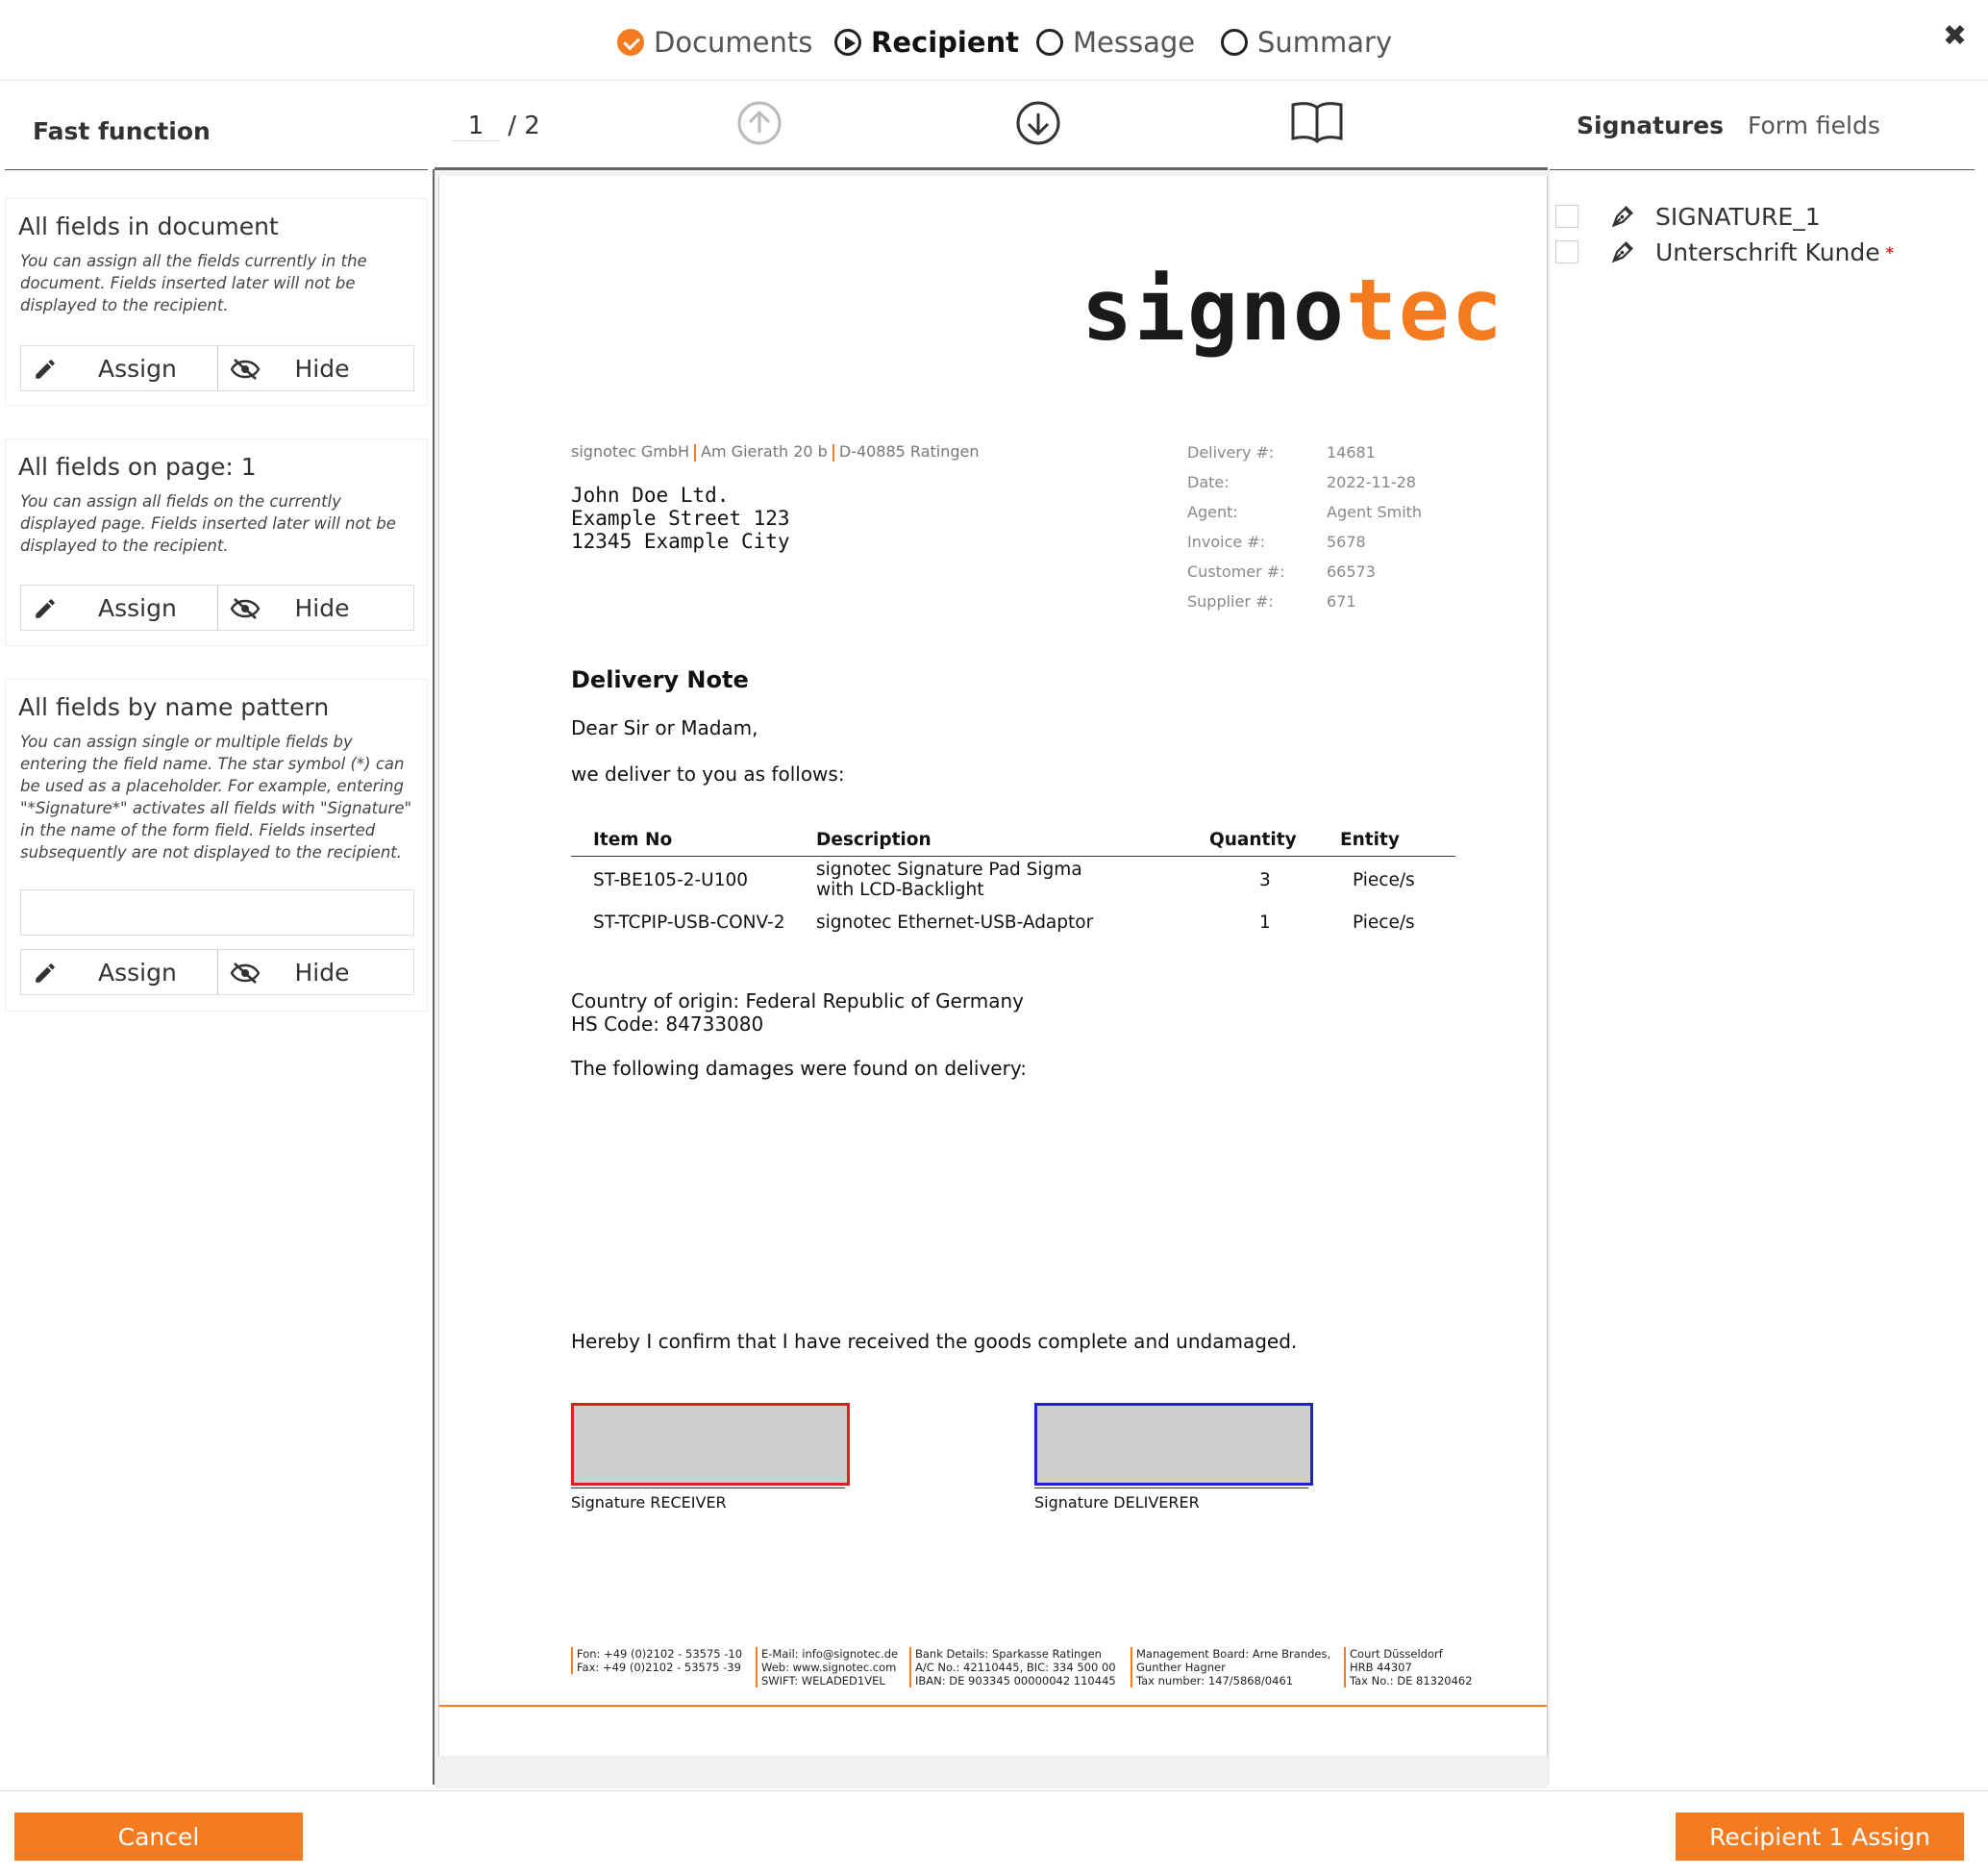 This screenshot has height=1875, width=1988. What do you see at coordinates (524, 126) in the screenshot?
I see `page-total: / 2` at bounding box center [524, 126].